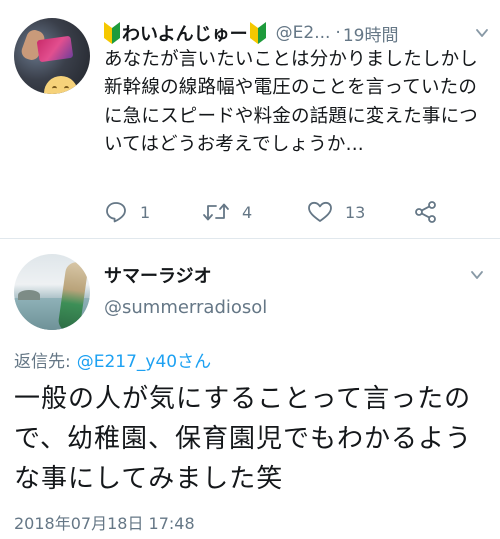 This screenshot has height=539, width=500. Describe the element at coordinates (355, 212) in the screenshot. I see `like-count: 13` at that location.